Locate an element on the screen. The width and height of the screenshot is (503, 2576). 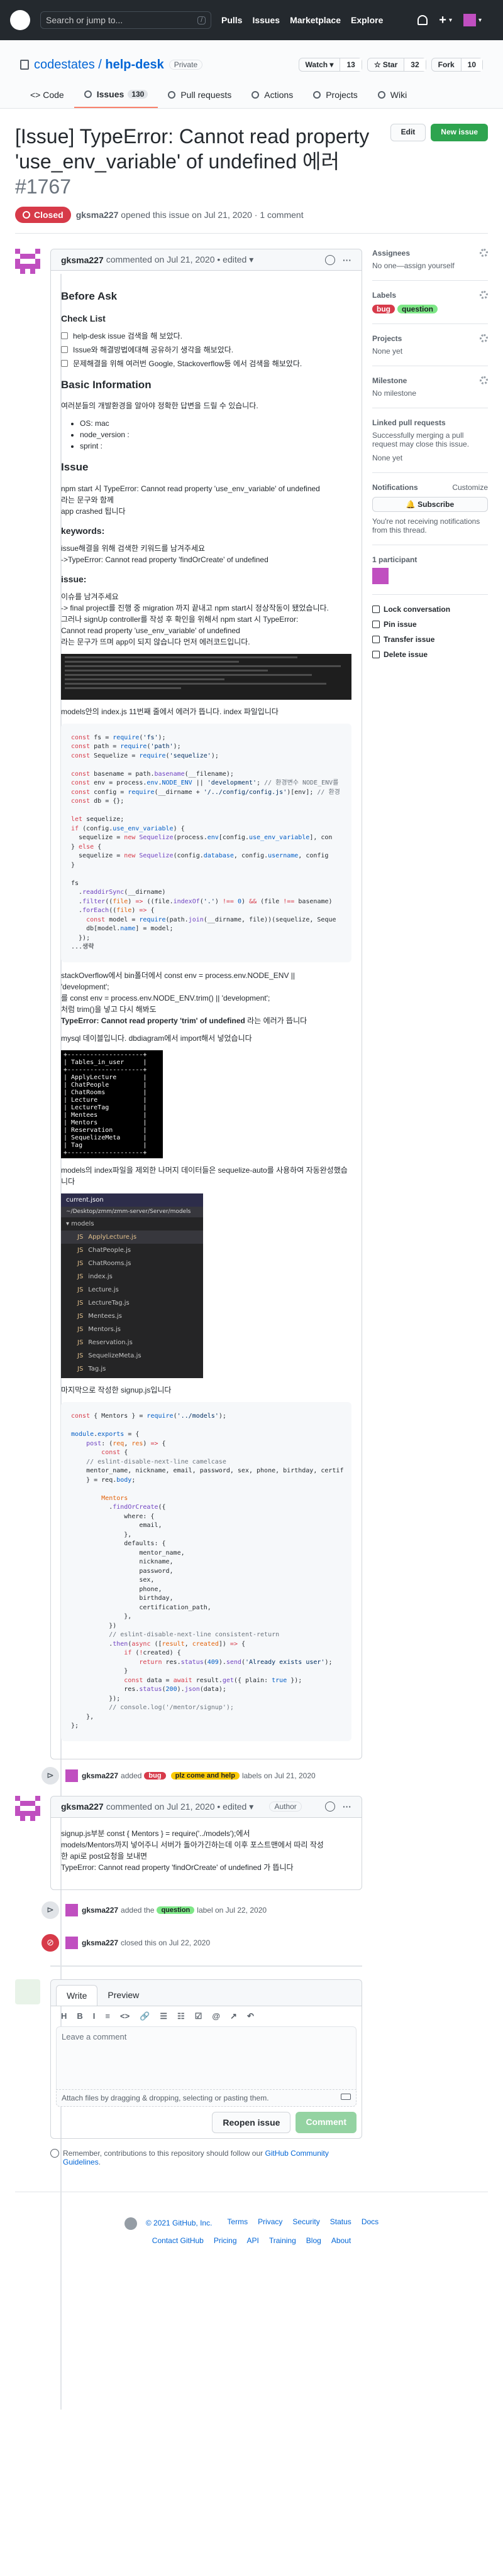
fork-label: Fork is located at coordinates (447, 64).